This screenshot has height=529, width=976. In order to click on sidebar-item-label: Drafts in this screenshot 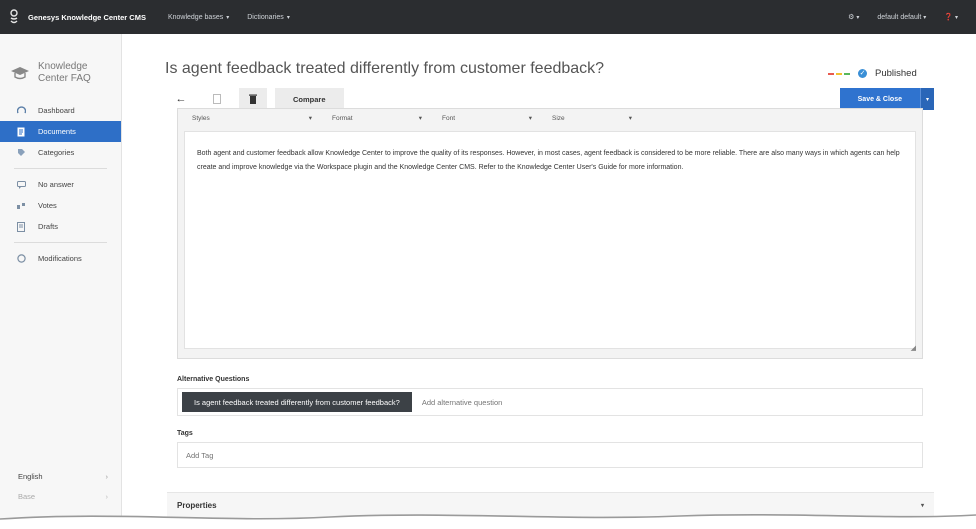, I will do `click(48, 226)`.